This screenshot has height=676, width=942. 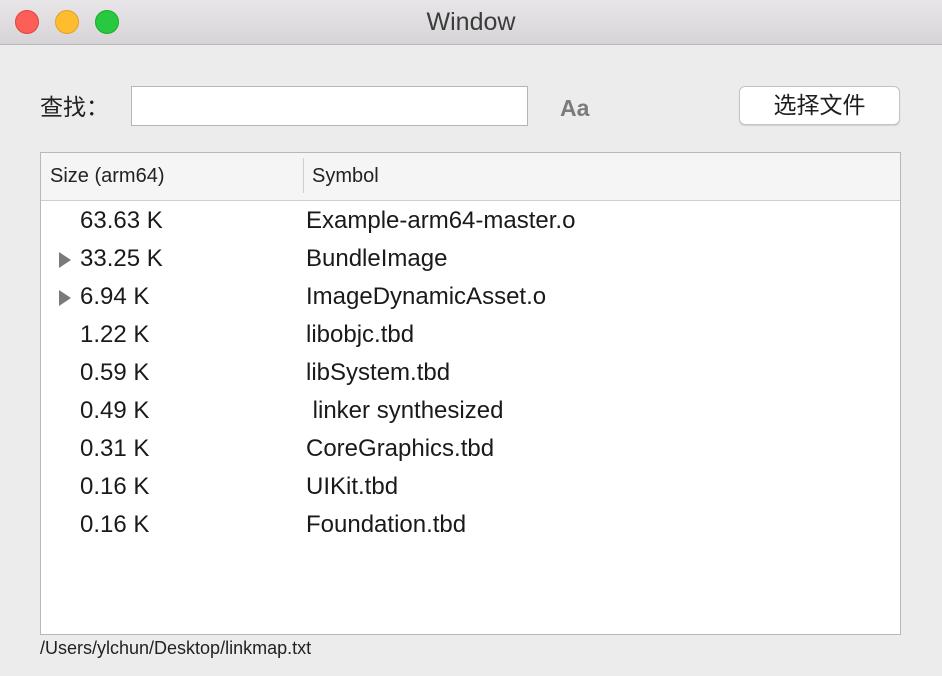 I want to click on file-path-status: /Users/ylchun/Desktop/linkmap.txt, so click(x=176, y=648).